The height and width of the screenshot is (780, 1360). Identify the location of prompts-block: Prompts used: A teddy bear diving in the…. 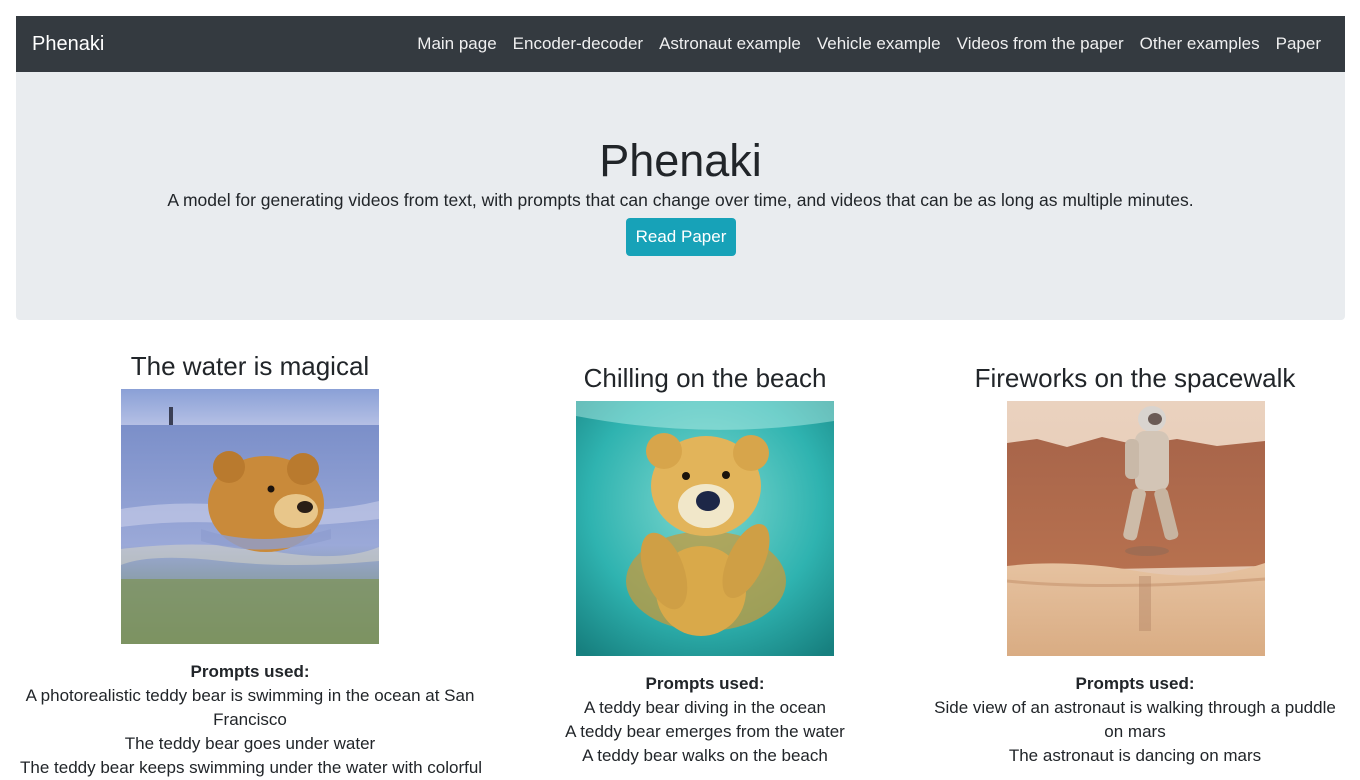
(705, 720).